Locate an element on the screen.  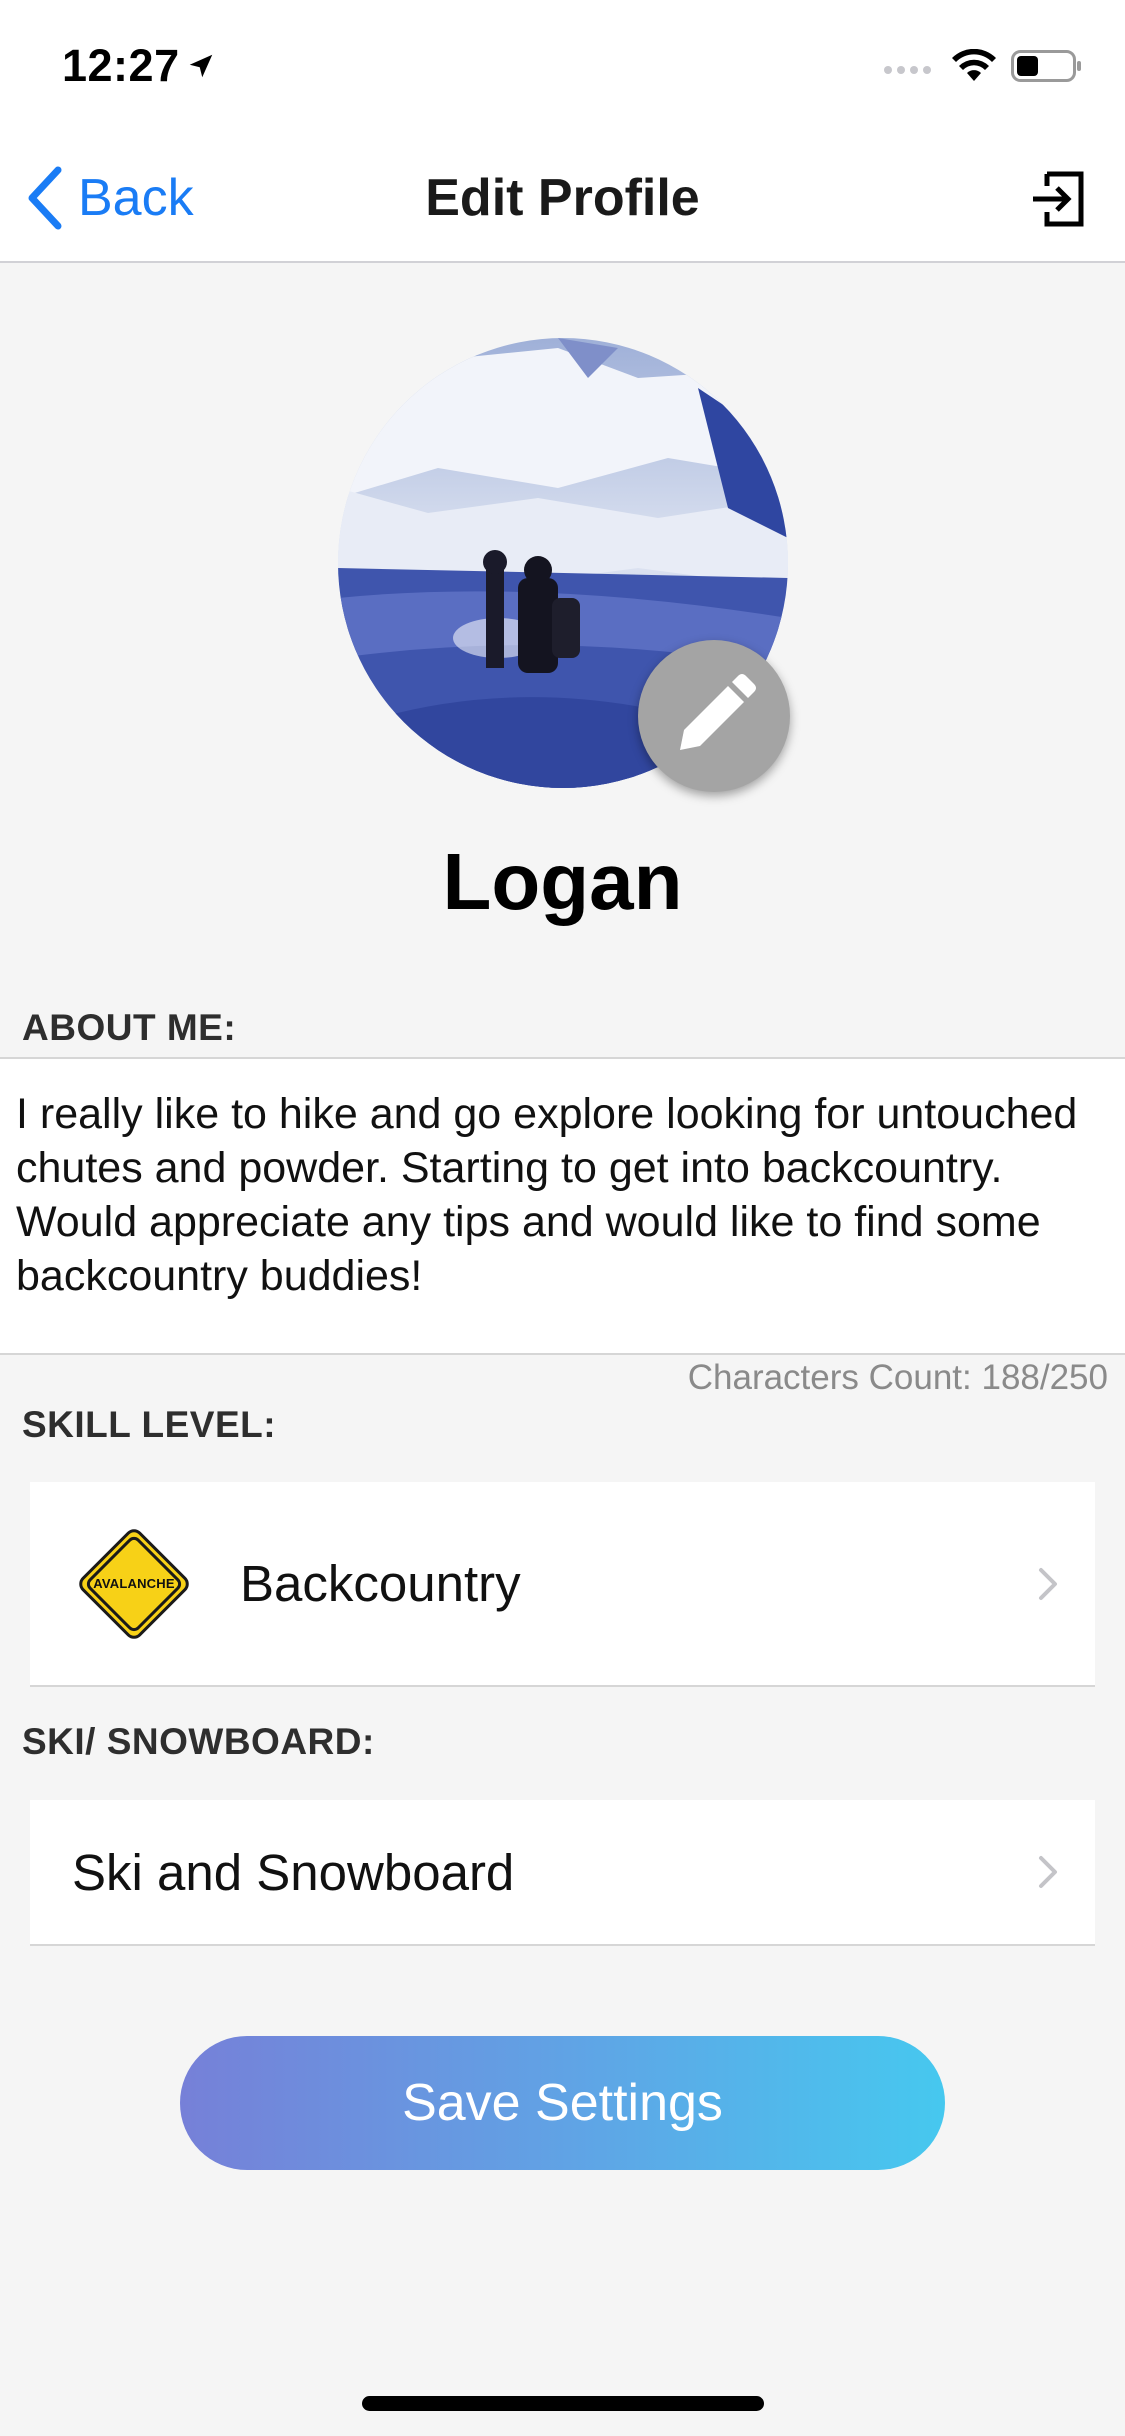
cellular-signal-icon is located at coordinates (907, 70).